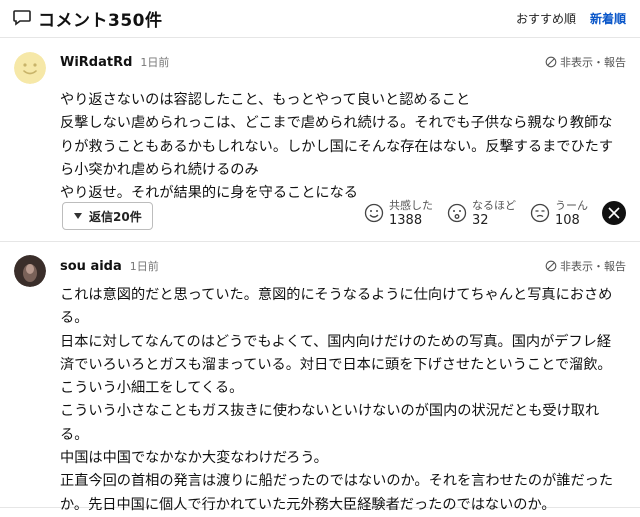  What do you see at coordinates (337, 146) in the screenshot?
I see `comment-line: りが救うこともあるかもしれない。しかし国にそんな存在はない。反撃するまでひたす` at bounding box center [337, 146].